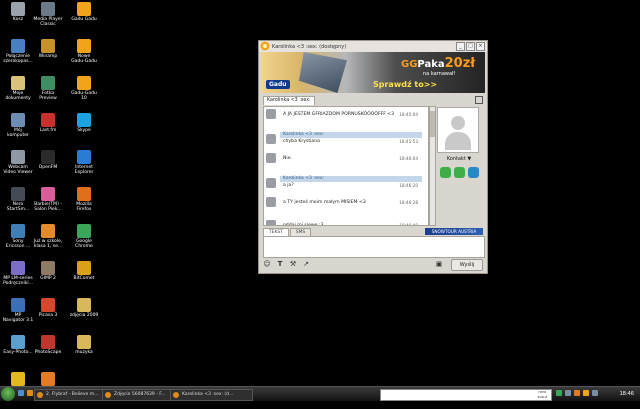 The image size is (640, 409). I want to click on message-text: A JA JESTEM GFRIAZDOM PORNUSKÓÓÓÓFFF <3, so click(339, 114).